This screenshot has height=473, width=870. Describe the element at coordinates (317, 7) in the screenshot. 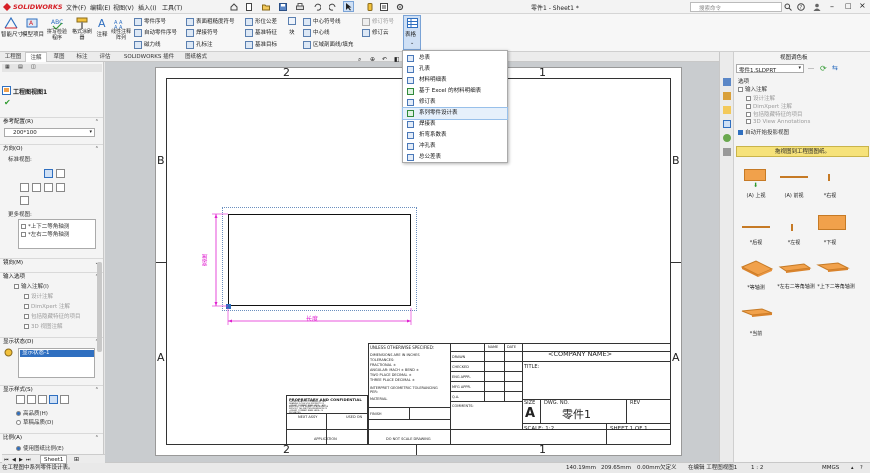

I see `undo-icon` at that location.